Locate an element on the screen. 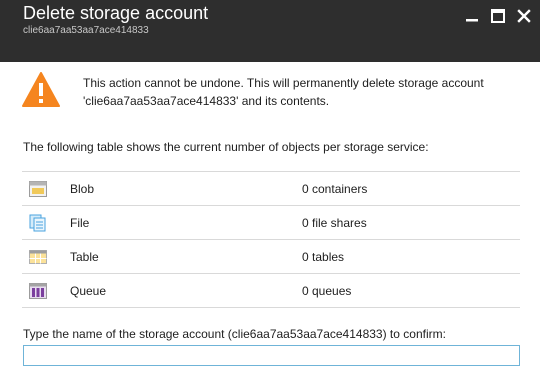  service-count: 0 tables is located at coordinates (323, 257).